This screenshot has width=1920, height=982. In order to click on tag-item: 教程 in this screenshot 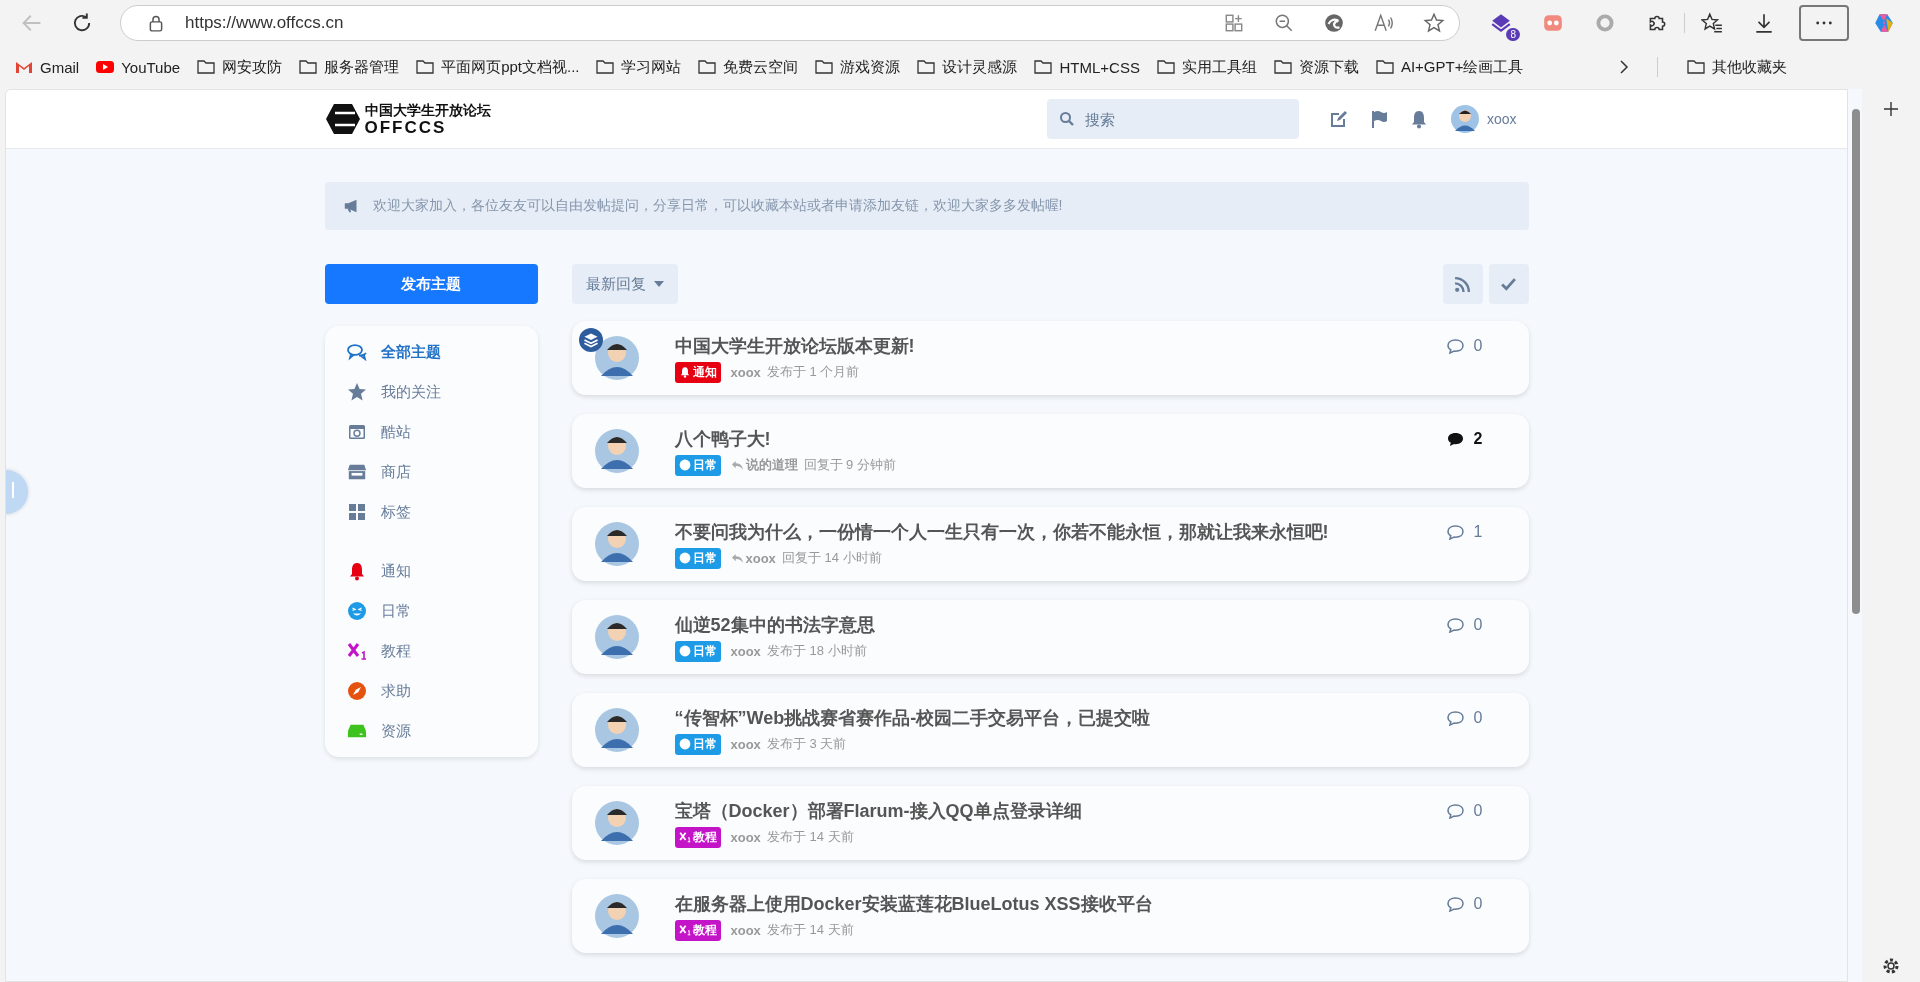, I will do `click(442, 651)`.